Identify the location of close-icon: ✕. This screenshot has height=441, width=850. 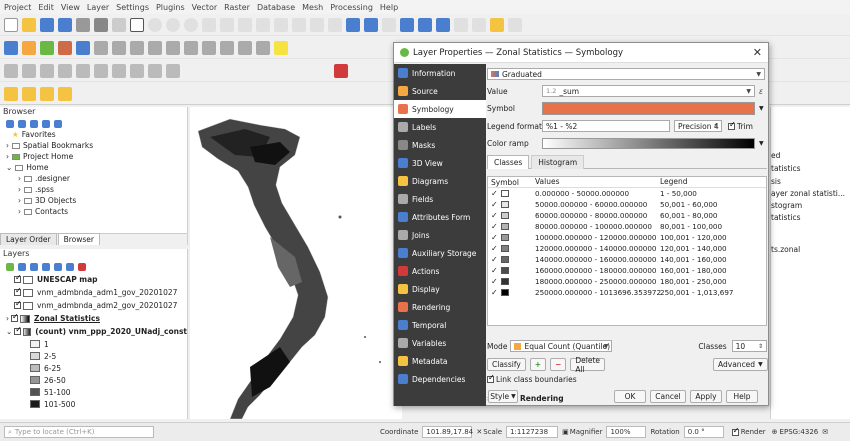
(757, 52).